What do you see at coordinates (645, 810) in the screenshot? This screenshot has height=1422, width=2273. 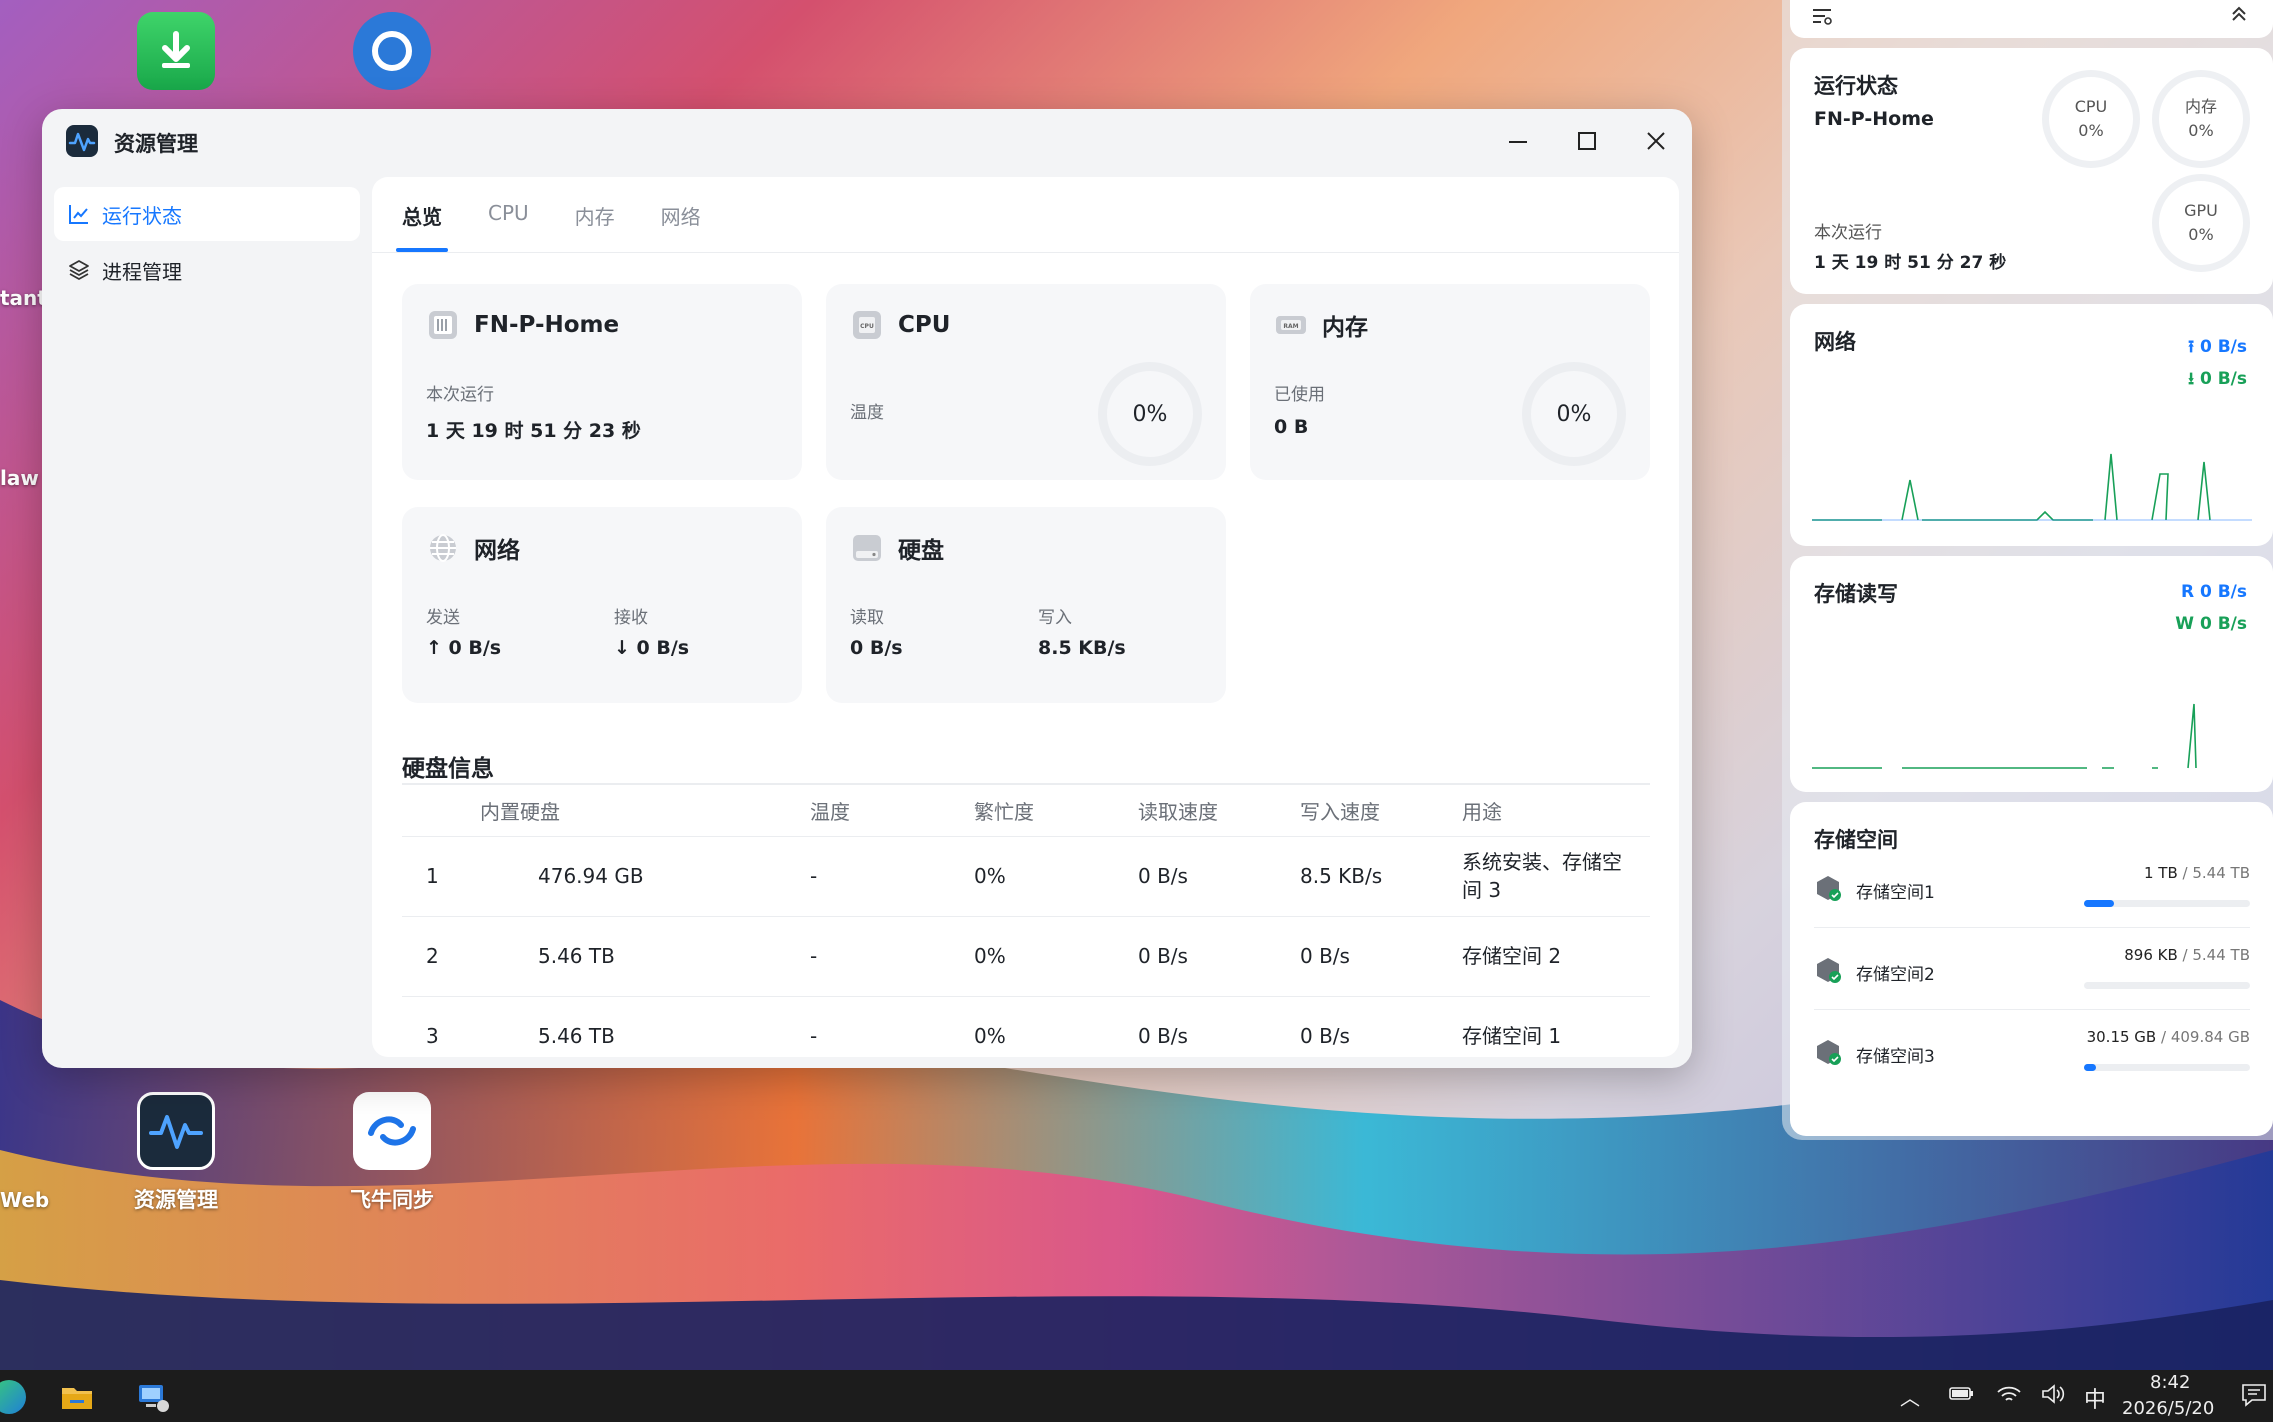 I see `column-header: 内置硬盘` at bounding box center [645, 810].